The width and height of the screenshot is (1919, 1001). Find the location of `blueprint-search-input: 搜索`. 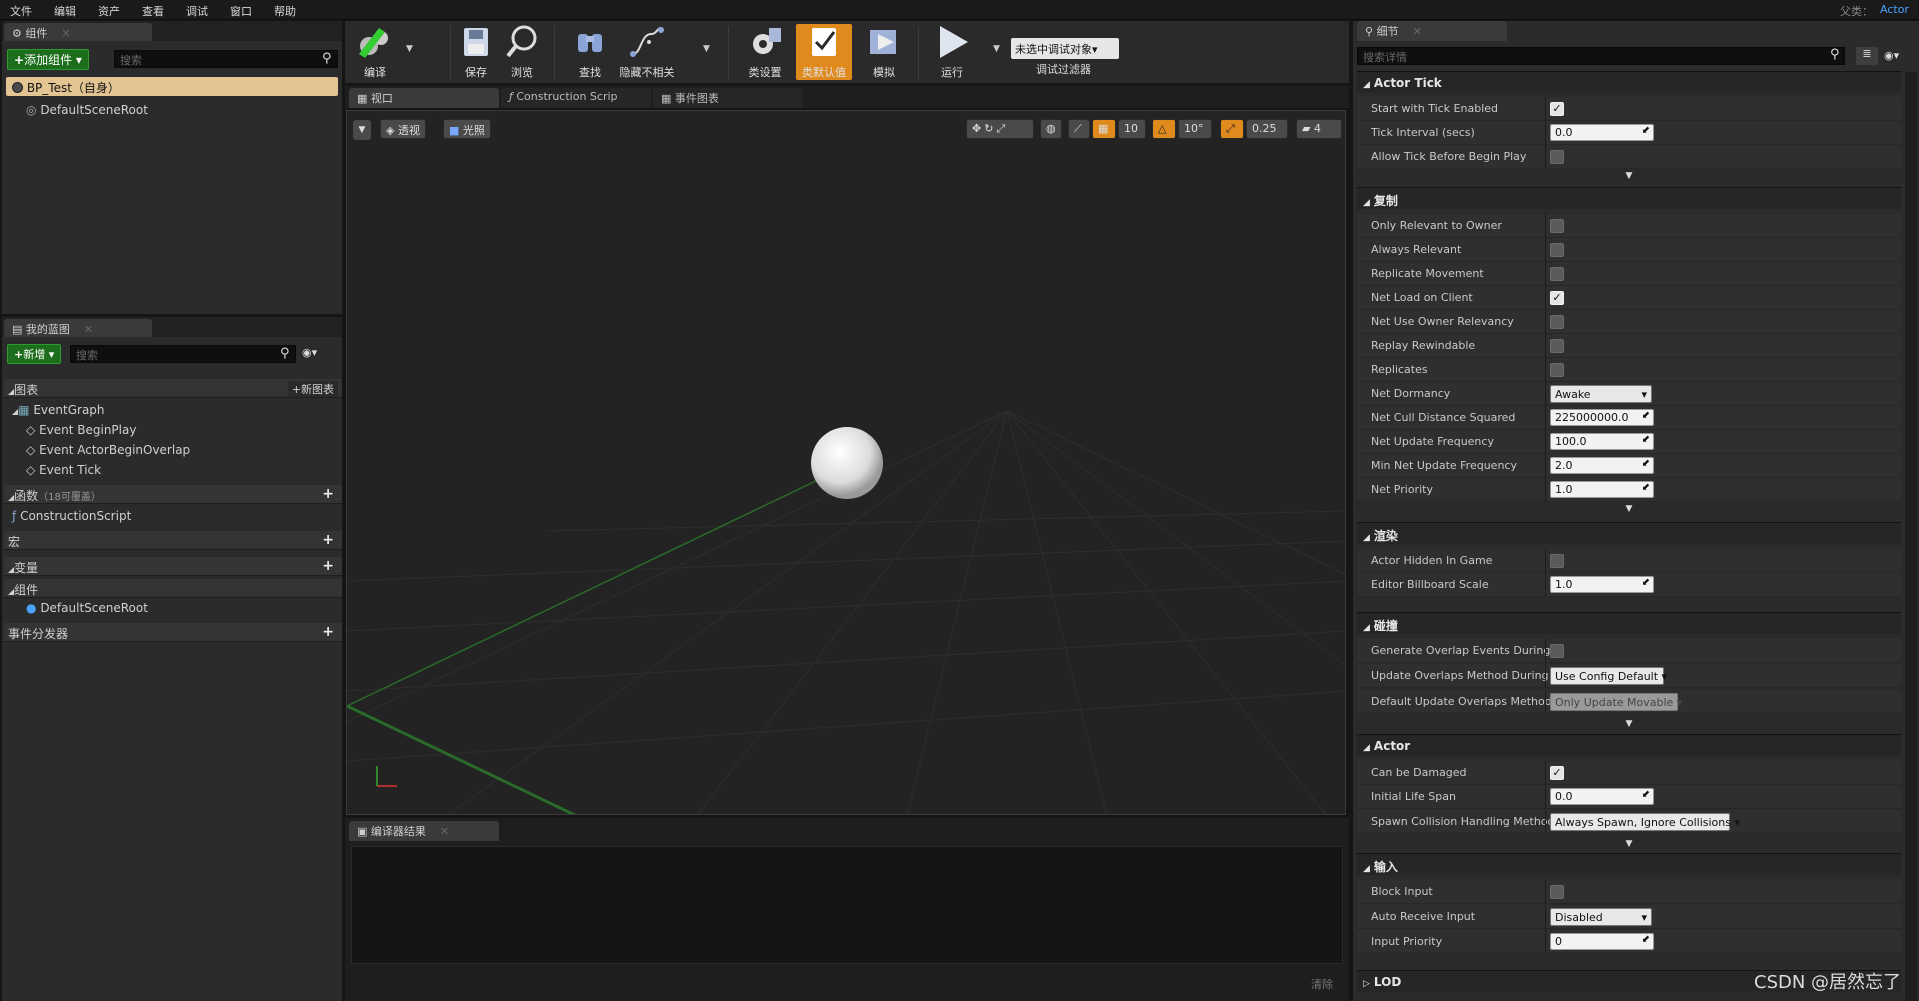

blueprint-search-input: 搜索 is located at coordinates (183, 354).